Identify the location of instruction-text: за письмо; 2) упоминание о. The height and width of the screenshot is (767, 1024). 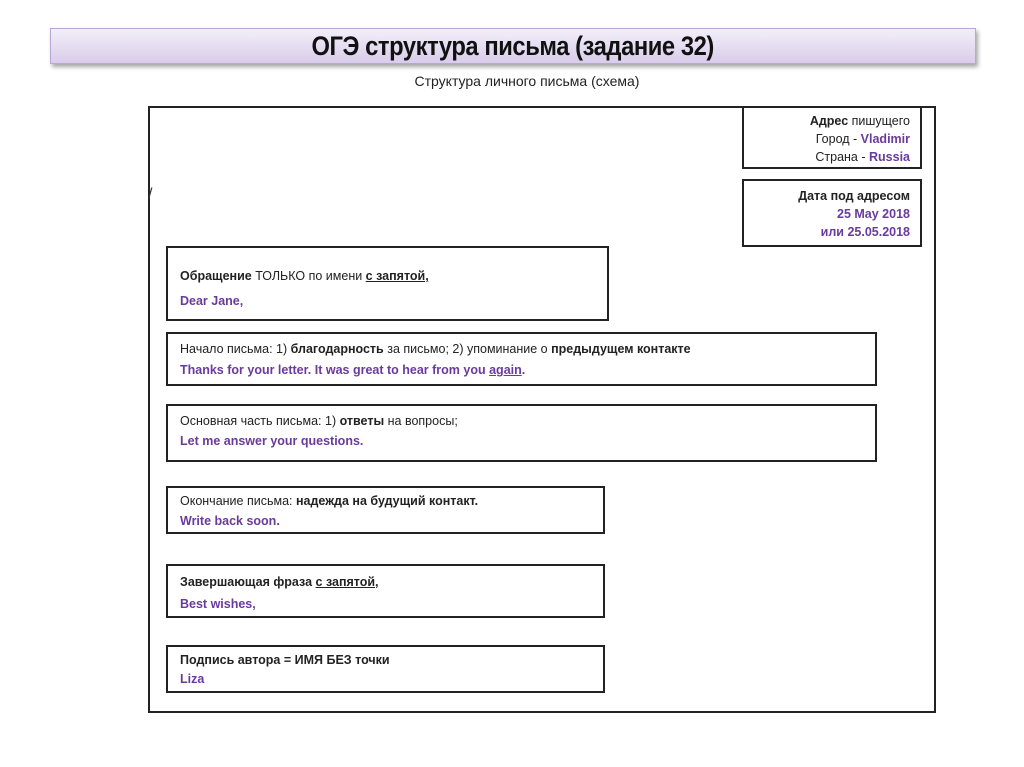
(467, 349).